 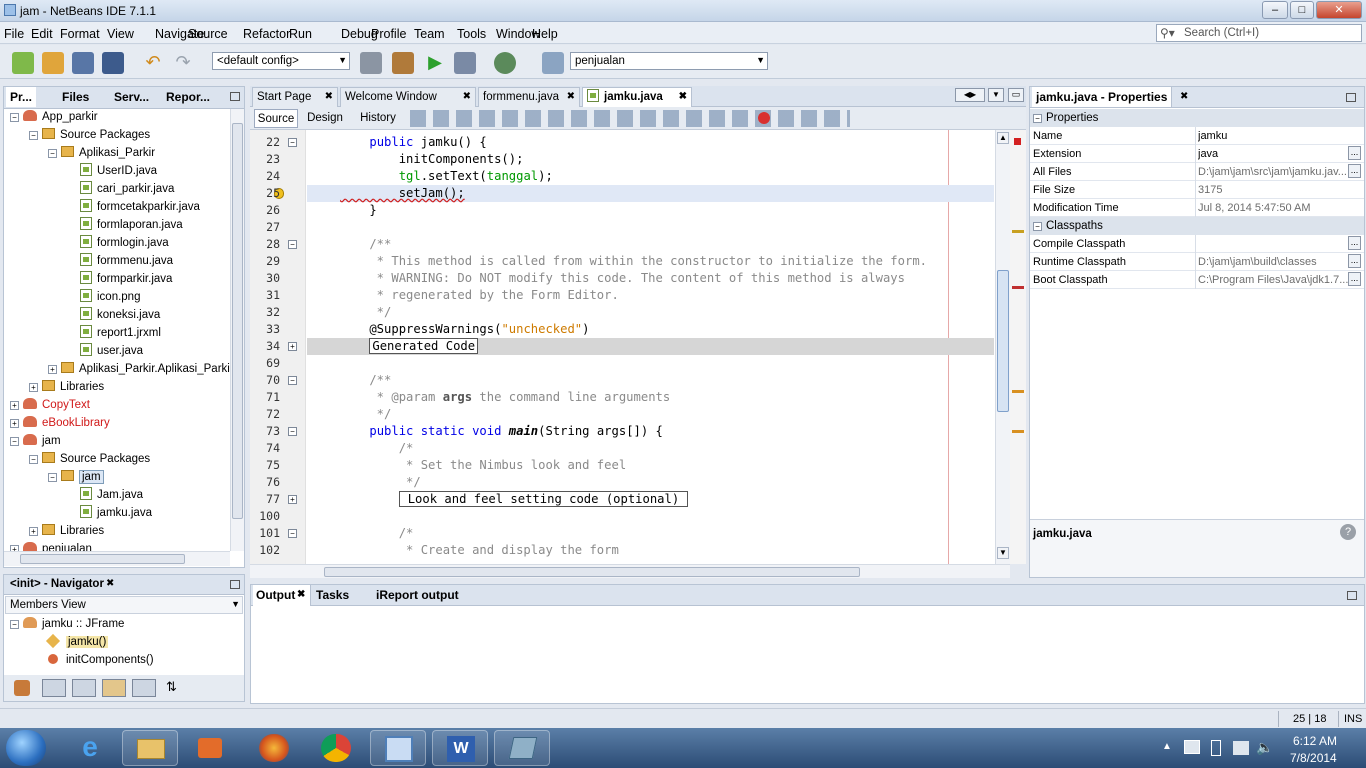 I want to click on search-field: ⚲▾ Search (Ctrl+I), so click(x=1259, y=33).